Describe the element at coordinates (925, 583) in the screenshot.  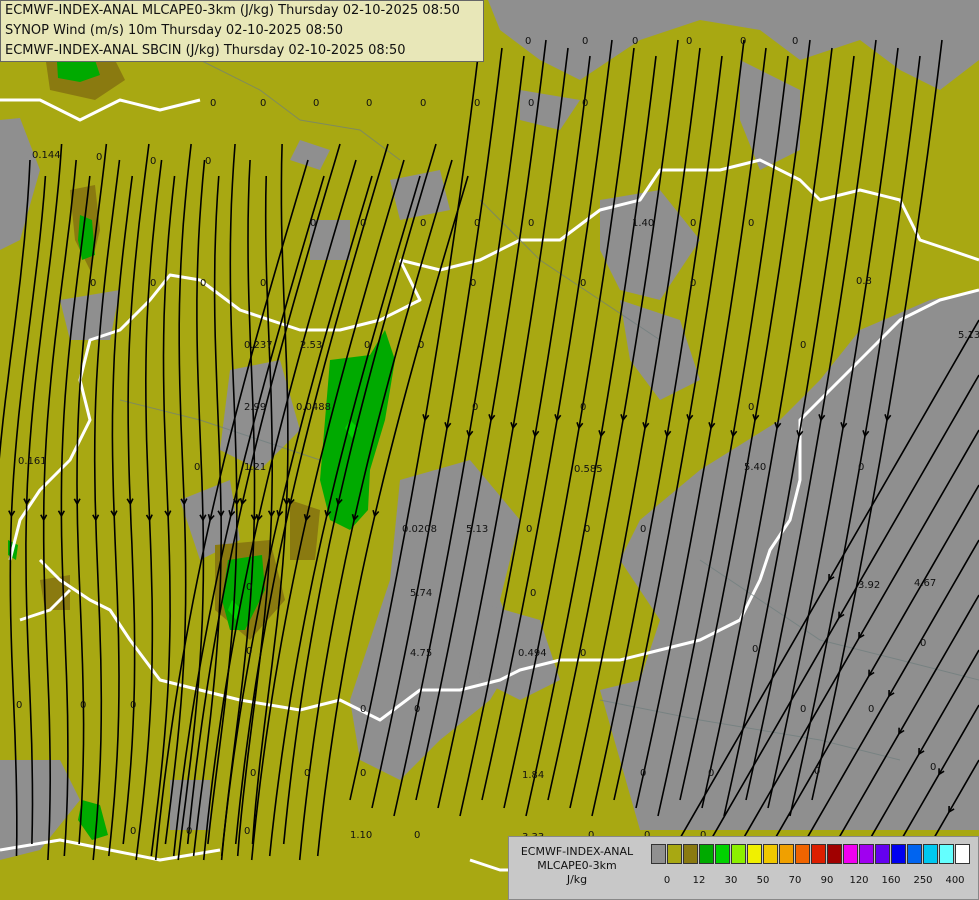
I see `sbcin-value-label: 4.67` at that location.